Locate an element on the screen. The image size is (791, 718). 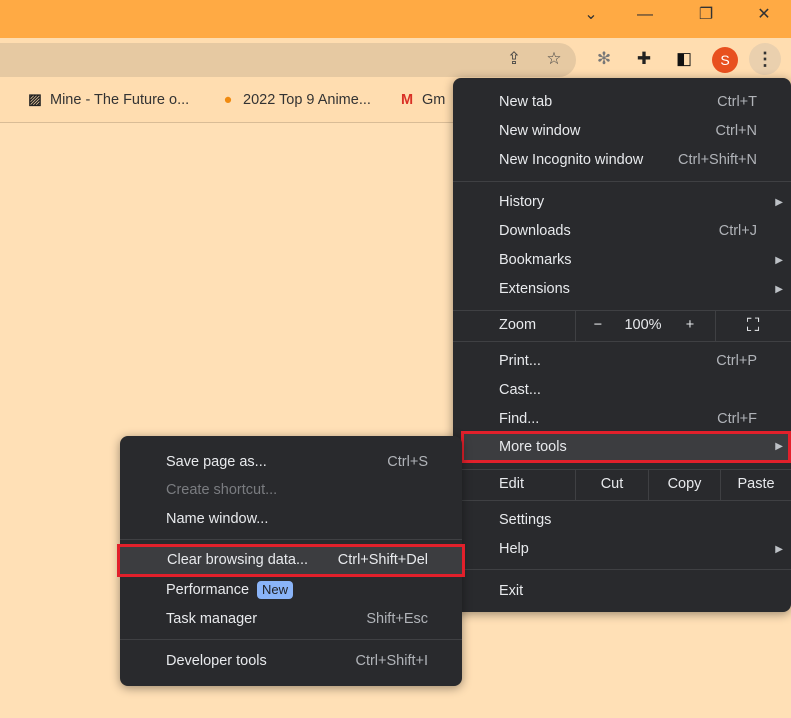
tab-search-icon: ⌄ is located at coordinates (591, 15).